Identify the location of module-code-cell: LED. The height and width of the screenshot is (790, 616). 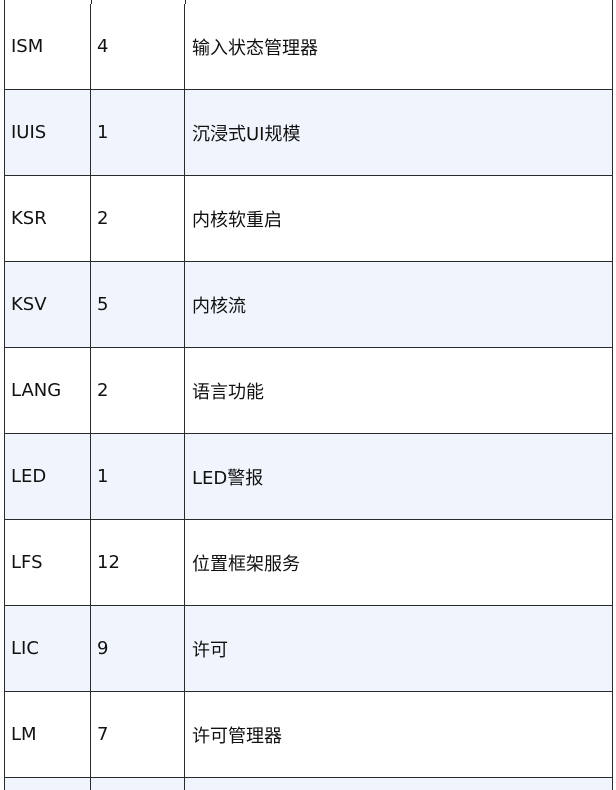
(48, 476).